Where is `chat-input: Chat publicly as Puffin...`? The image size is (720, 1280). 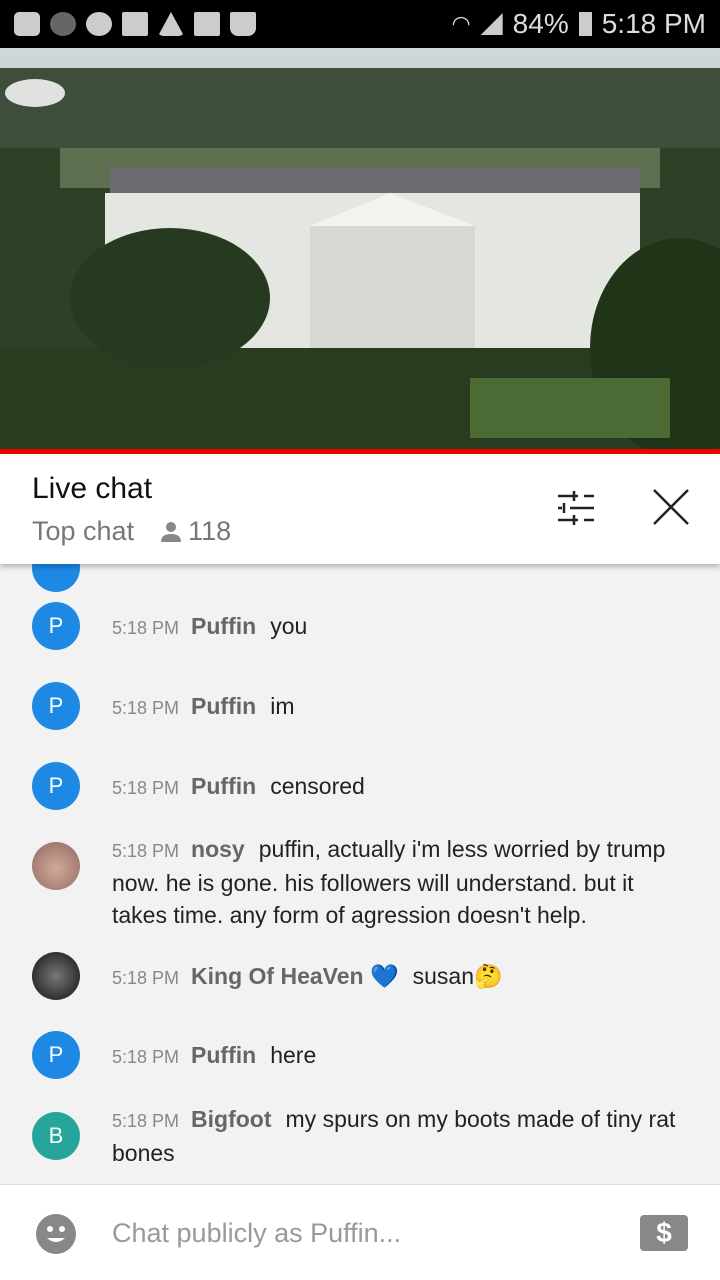
chat-input: Chat publicly as Puffin... is located at coordinates (256, 1233).